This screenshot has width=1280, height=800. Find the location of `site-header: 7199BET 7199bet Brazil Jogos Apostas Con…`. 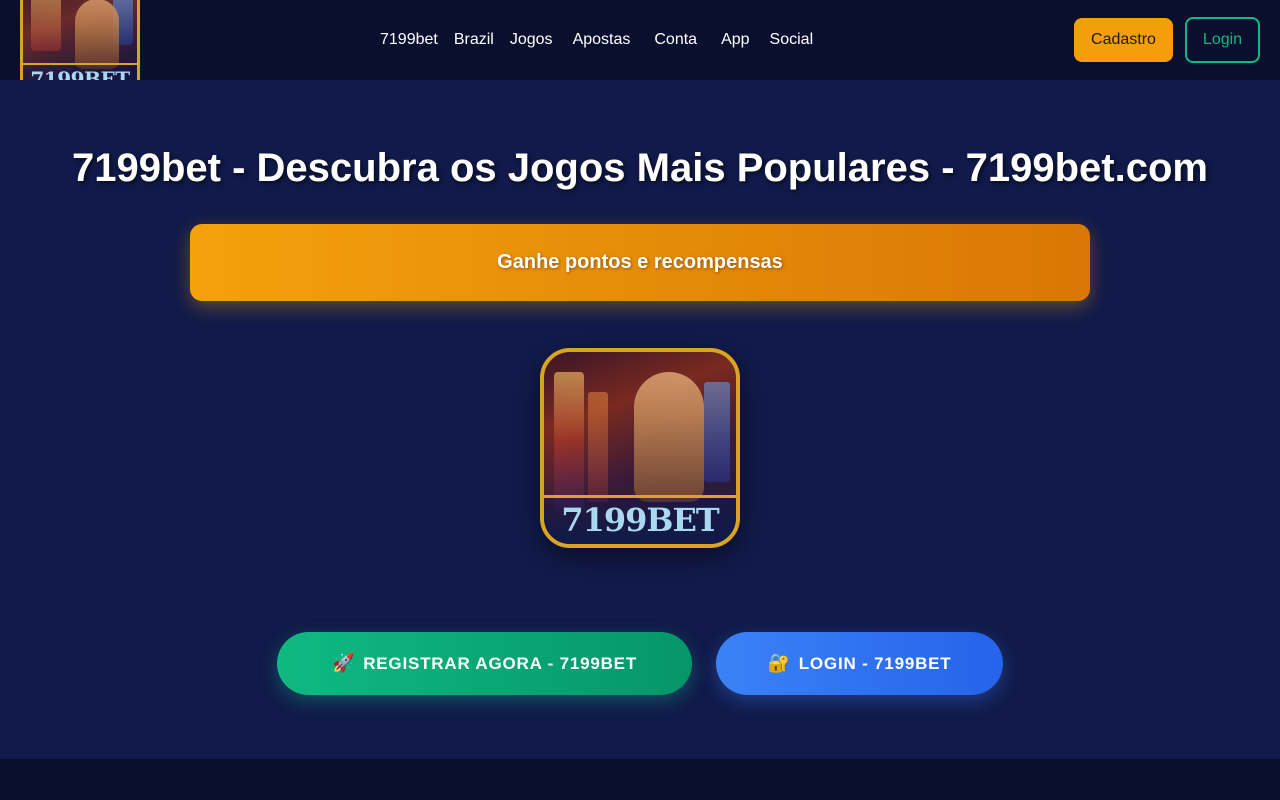

site-header: 7199BET 7199bet Brazil Jogos Apostas Con… is located at coordinates (640, 49).